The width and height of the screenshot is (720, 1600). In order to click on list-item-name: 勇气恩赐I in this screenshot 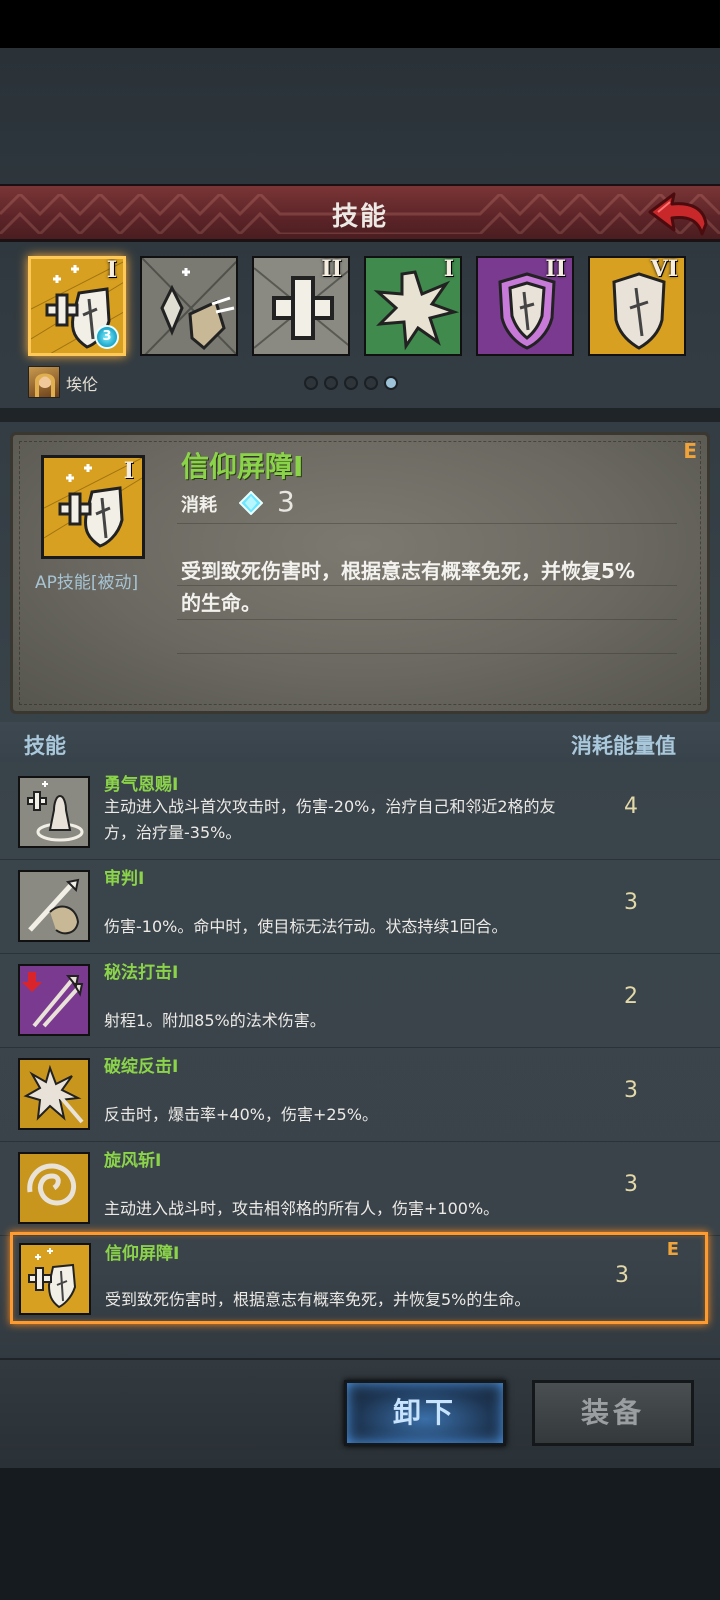, I will do `click(141, 785)`.